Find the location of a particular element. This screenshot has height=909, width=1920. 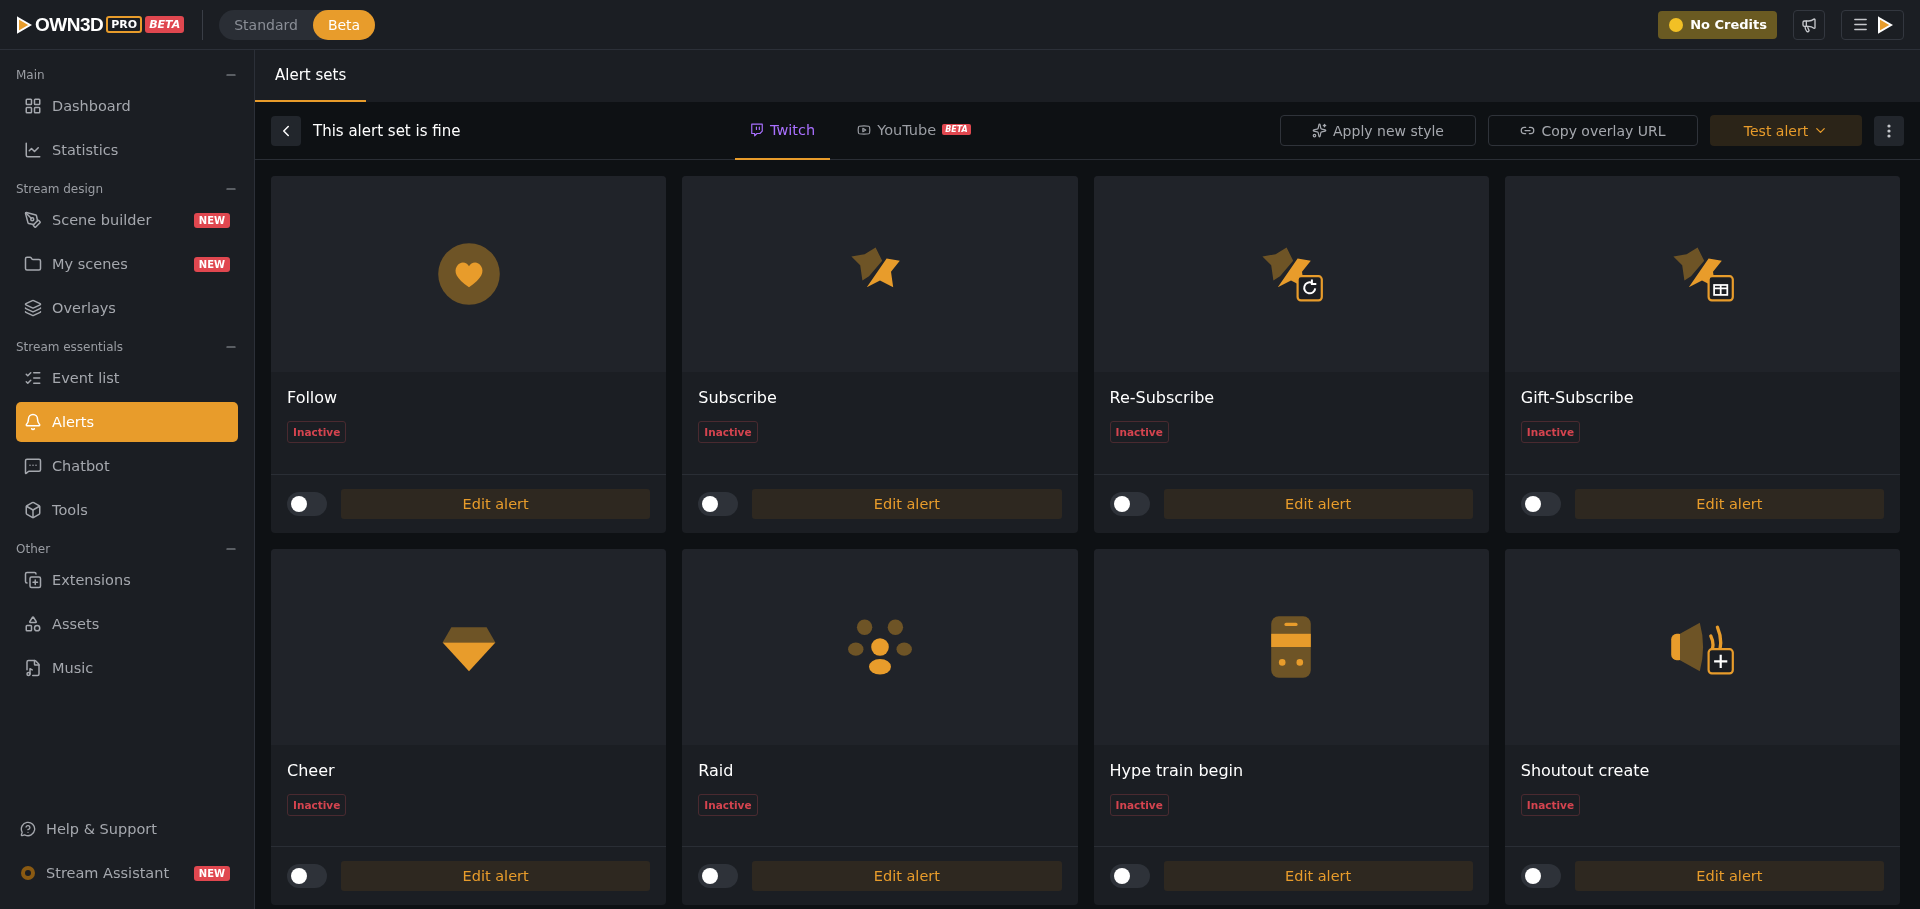

sidebar-item: Help & Support is located at coordinates (127, 829).